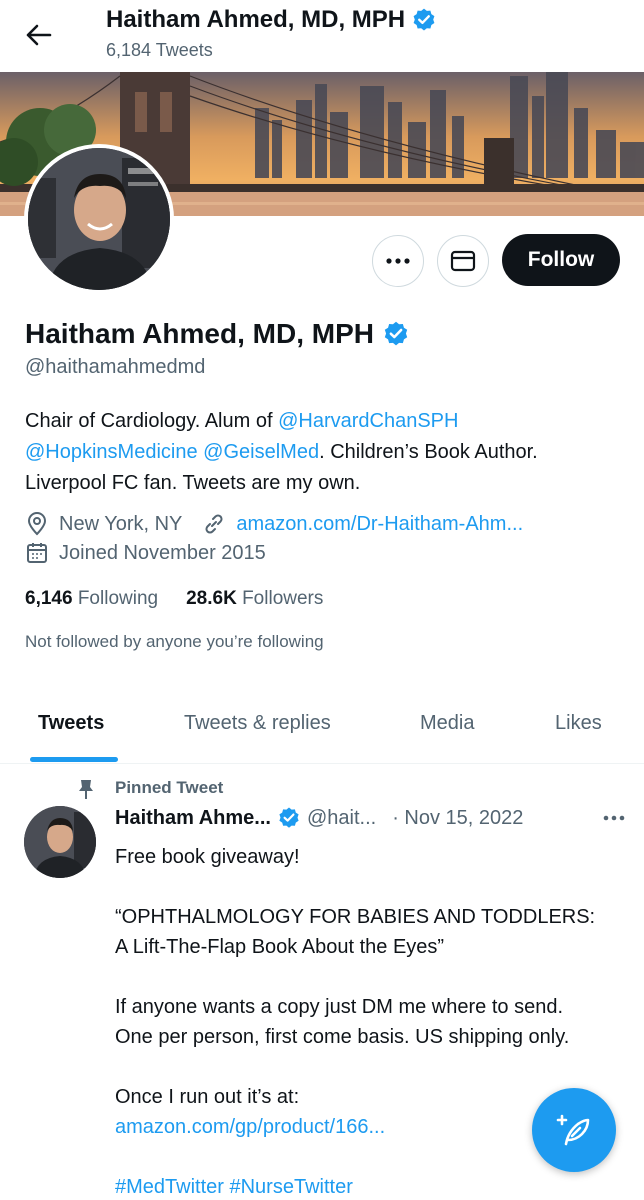 The width and height of the screenshot is (644, 1200). I want to click on tab-likes: Likes, so click(578, 723).